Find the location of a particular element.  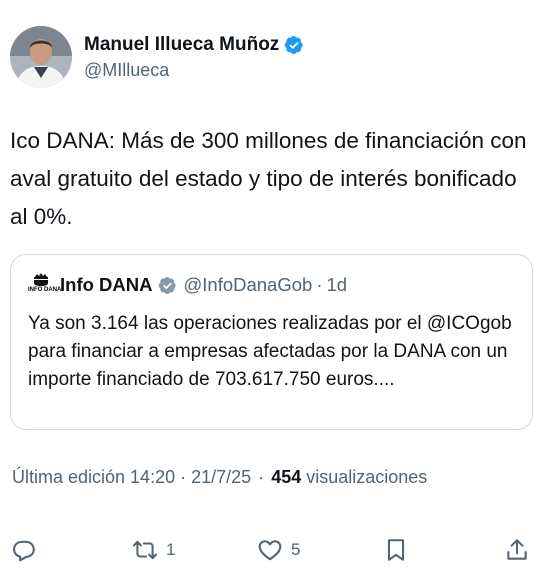

repost-button: 1 is located at coordinates (153, 550).